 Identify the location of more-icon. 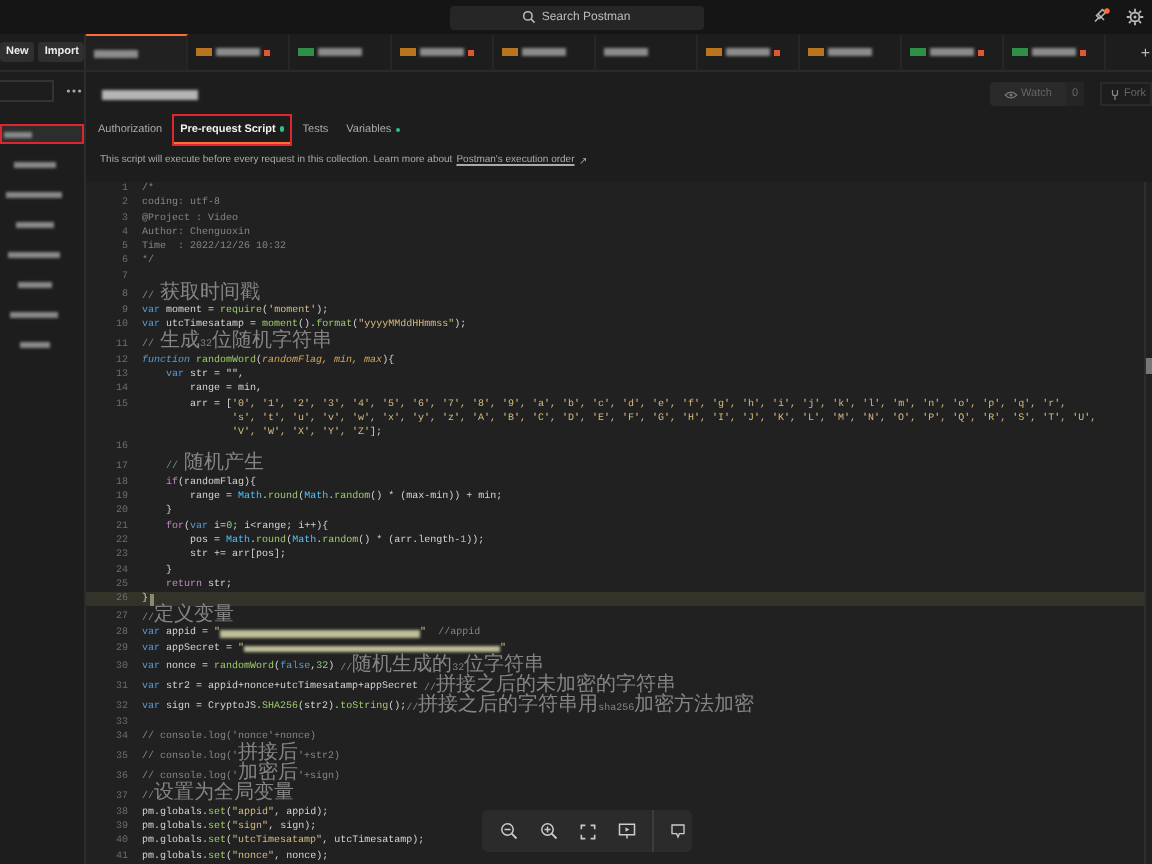
(74, 90).